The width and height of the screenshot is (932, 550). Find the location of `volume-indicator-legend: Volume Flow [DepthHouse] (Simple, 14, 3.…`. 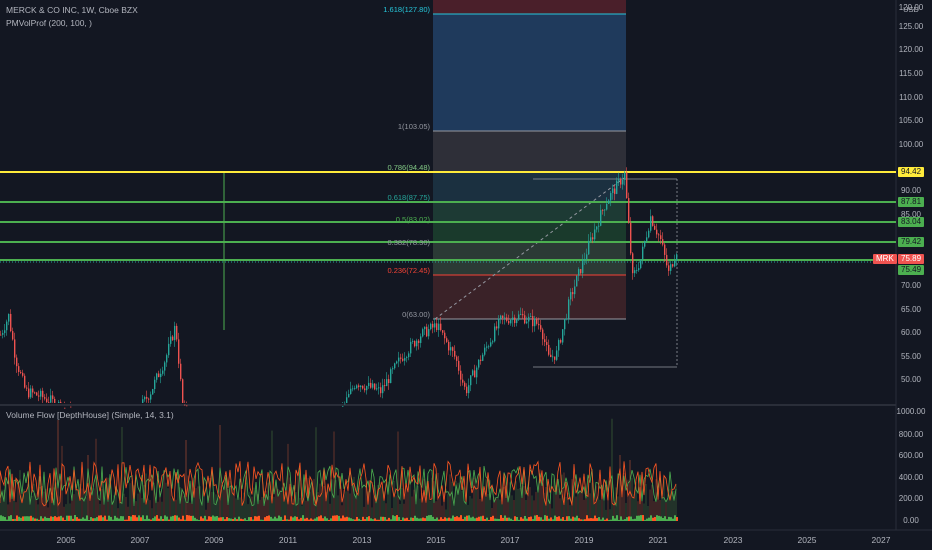

volume-indicator-legend: Volume Flow [DepthHouse] (Simple, 14, 3.… is located at coordinates (90, 415).